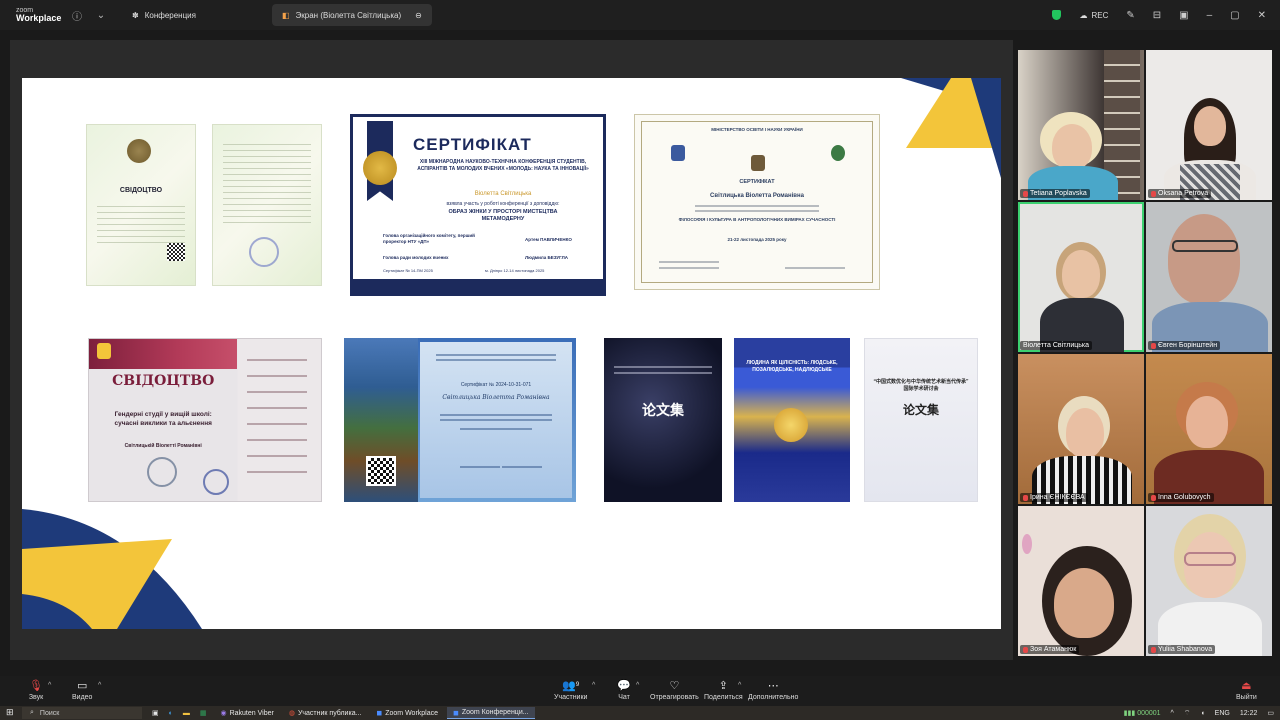 This screenshot has height=720, width=1280. I want to click on participant-tile: Oksana Petrova, so click(1209, 125).